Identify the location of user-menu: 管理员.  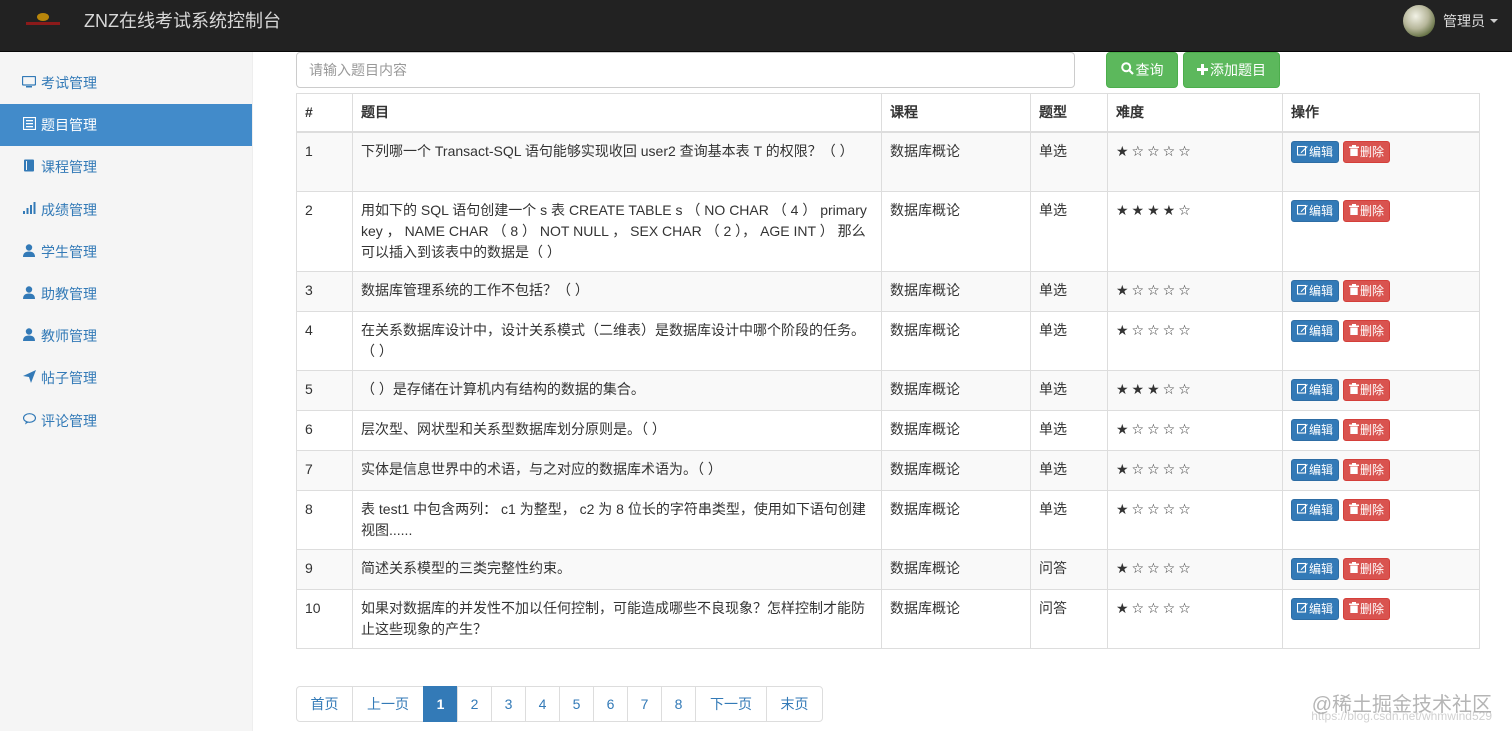
(1450, 21).